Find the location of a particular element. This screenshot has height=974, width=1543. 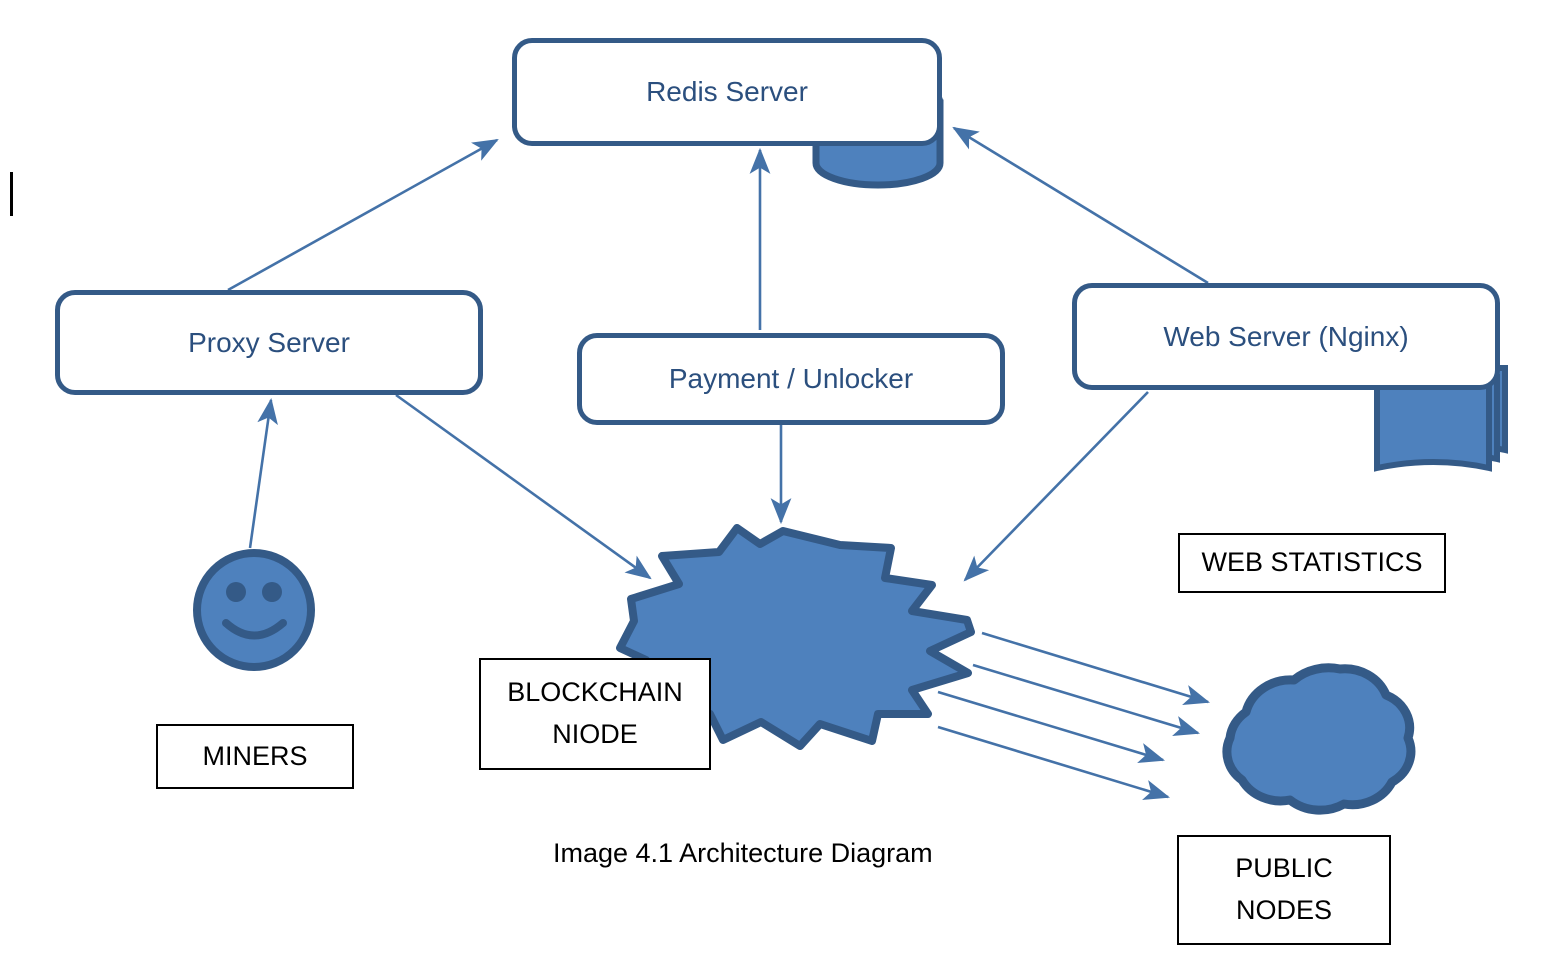

node-web-server-label: Web Server (Nginx) is located at coordinates (1286, 336).